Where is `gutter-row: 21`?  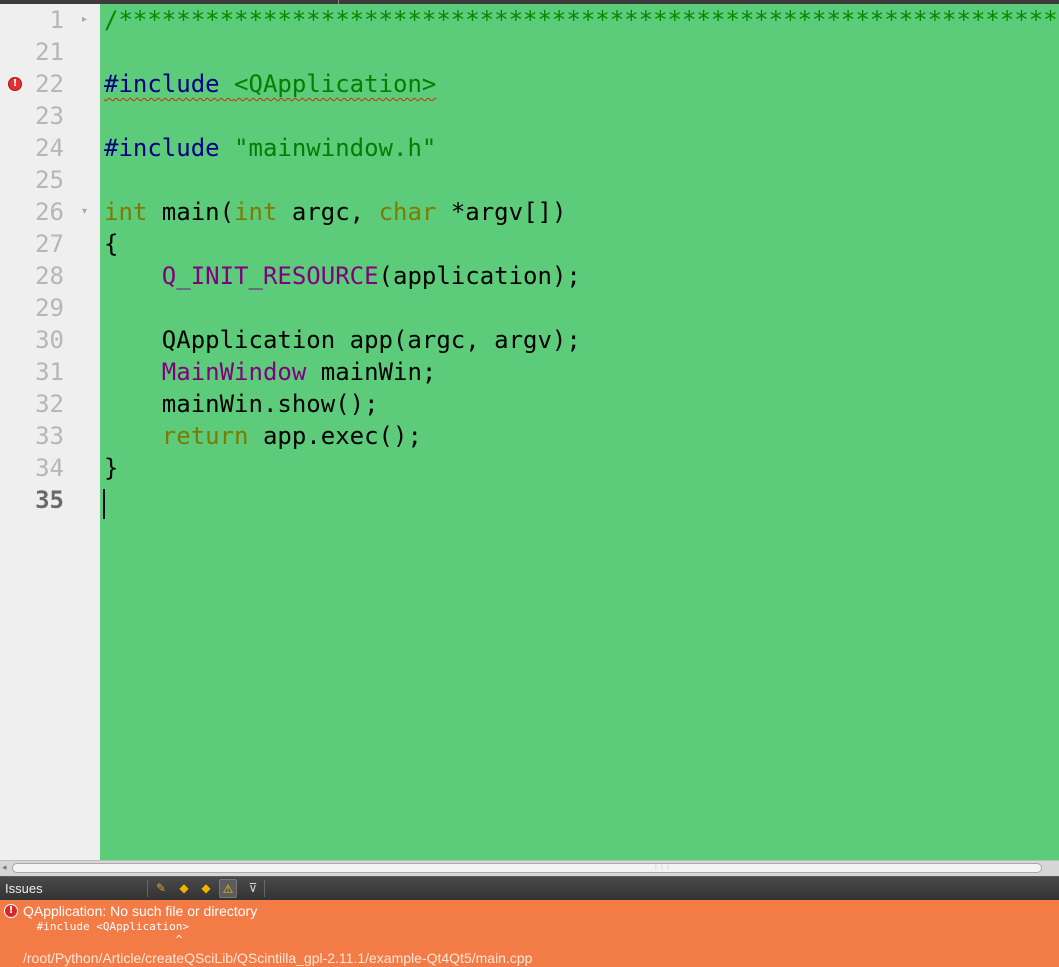 gutter-row: 21 is located at coordinates (50, 52).